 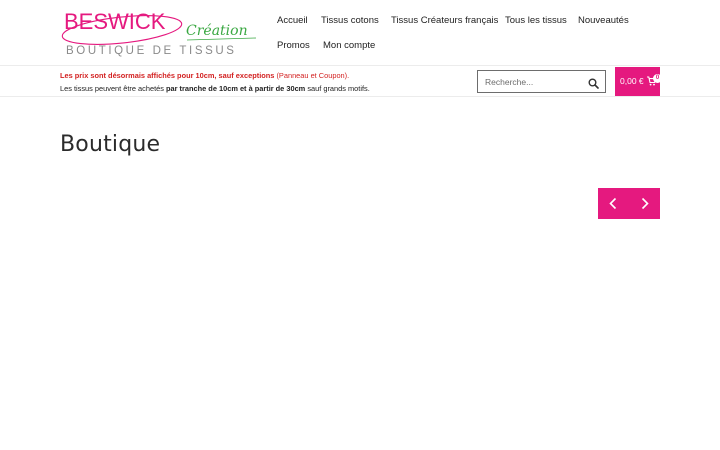 I want to click on notice-line-1-rest: (Panneau et Coupon)., so click(x=312, y=75).